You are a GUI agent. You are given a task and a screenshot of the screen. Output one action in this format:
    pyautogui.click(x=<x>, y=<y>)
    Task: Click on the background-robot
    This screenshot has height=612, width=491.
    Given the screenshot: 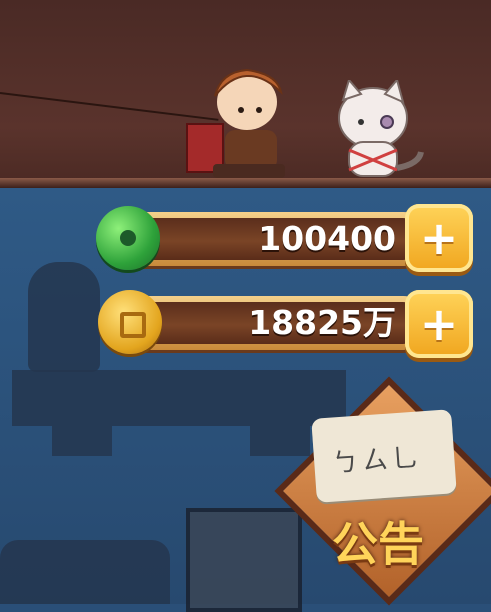 What is the action you would take?
    pyautogui.click(x=244, y=560)
    